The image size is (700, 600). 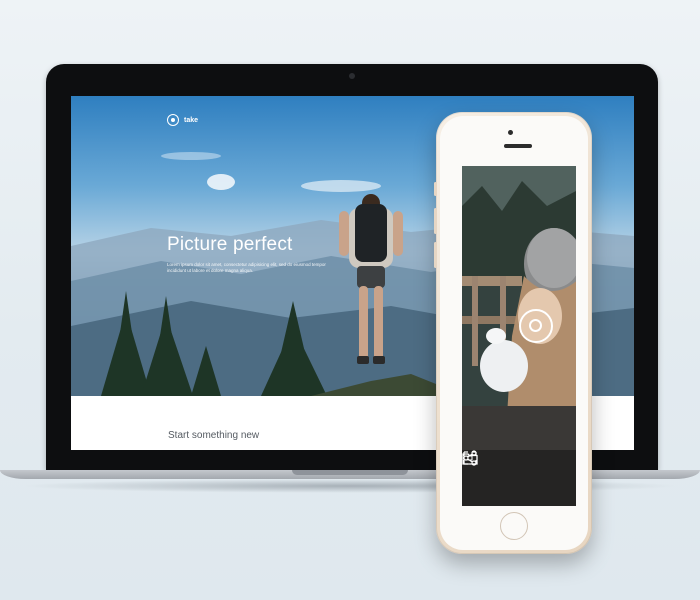 I want to click on camera-ring-icon, so click(x=536, y=326).